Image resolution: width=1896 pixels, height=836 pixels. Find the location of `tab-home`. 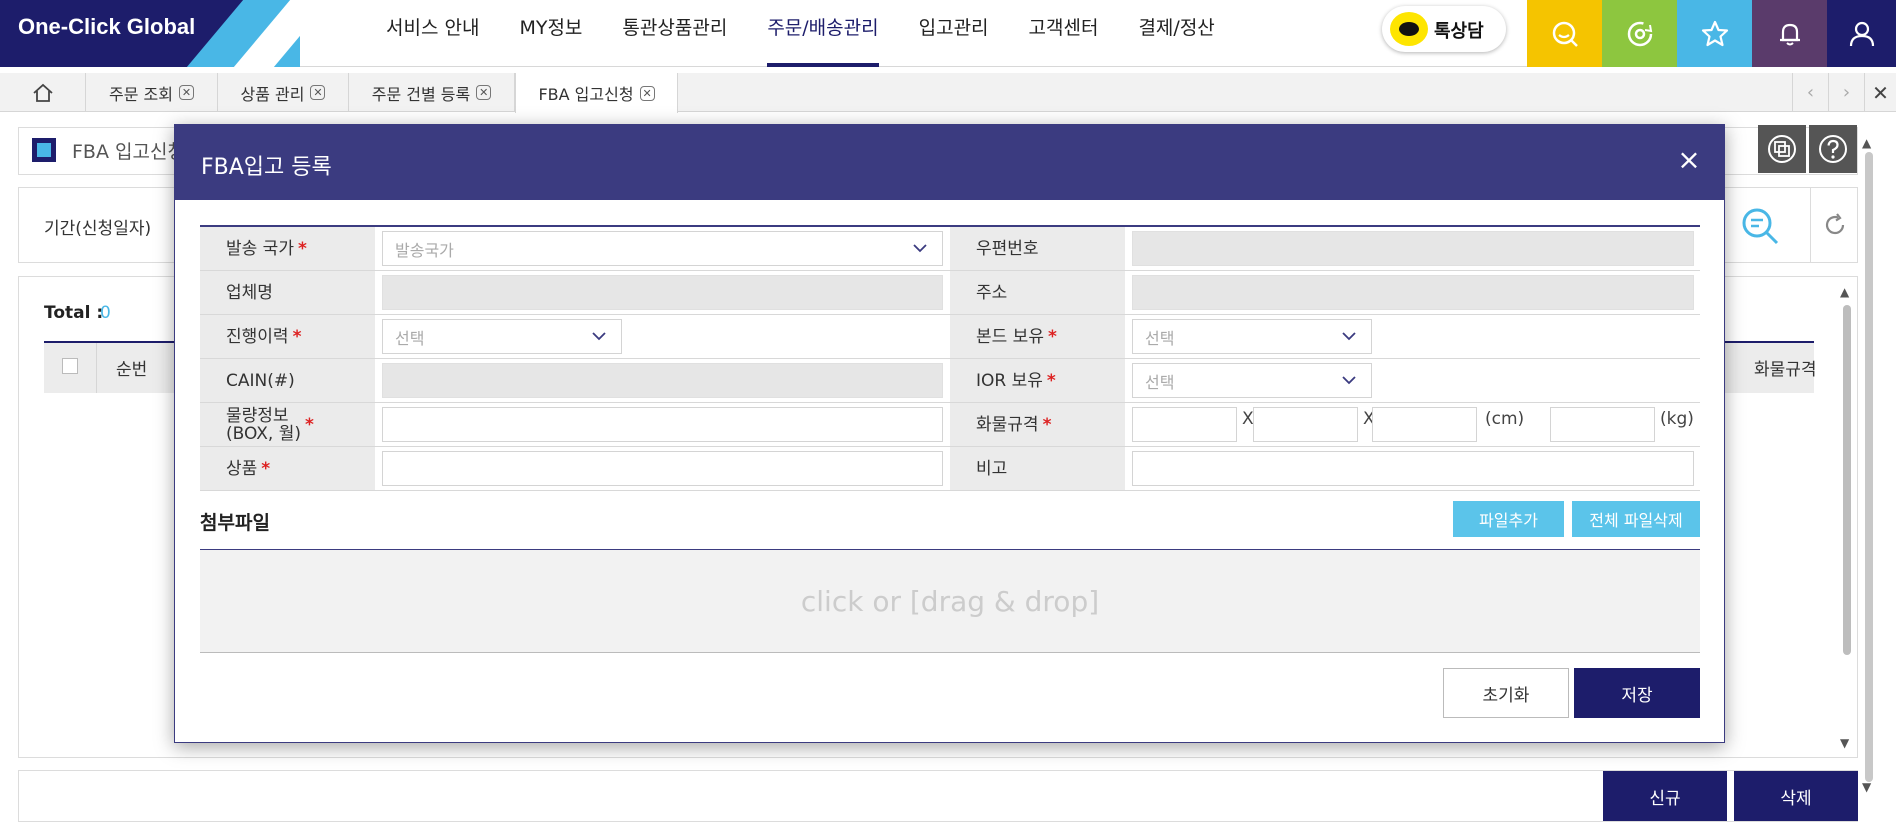

tab-home is located at coordinates (43, 92).